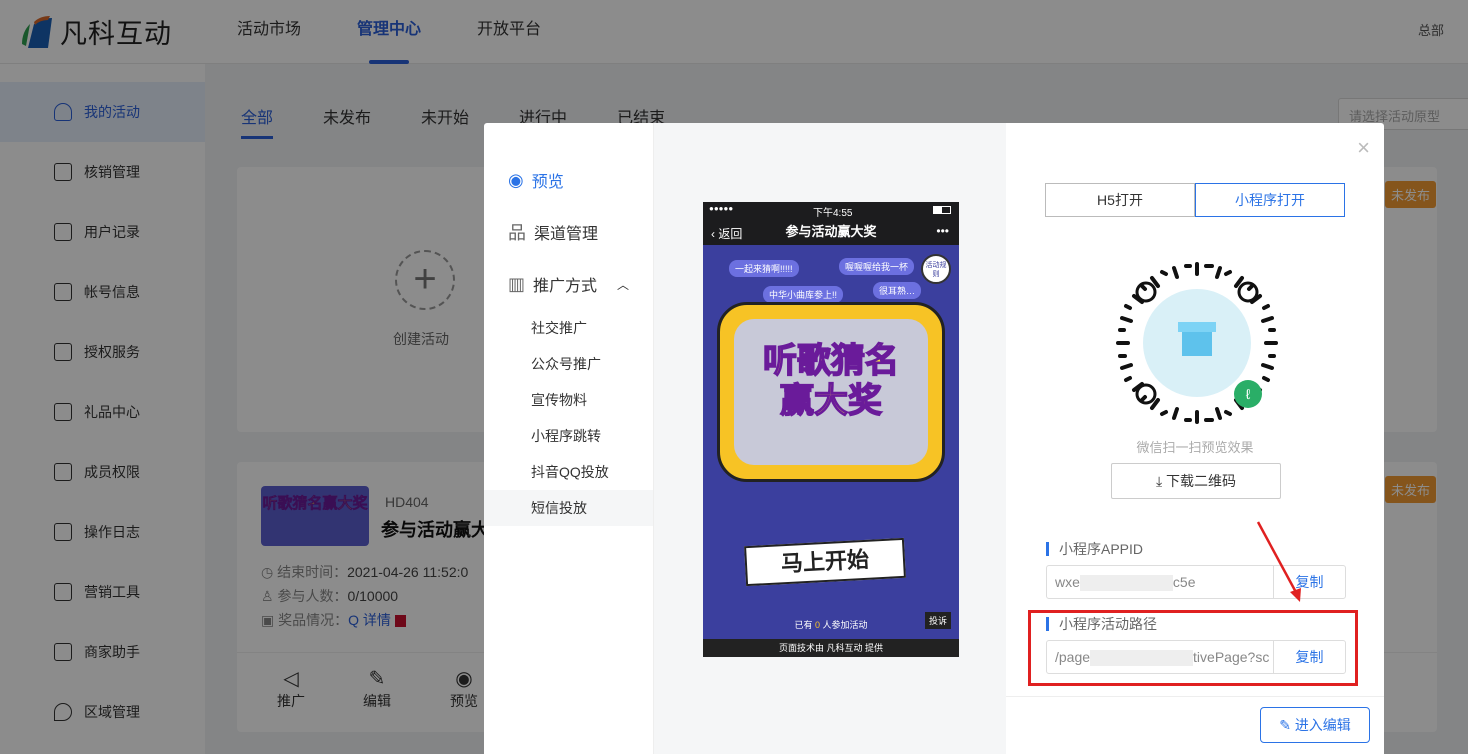  What do you see at coordinates (1248, 394) in the screenshot?
I see `svg-text: ℓ` at bounding box center [1248, 394].